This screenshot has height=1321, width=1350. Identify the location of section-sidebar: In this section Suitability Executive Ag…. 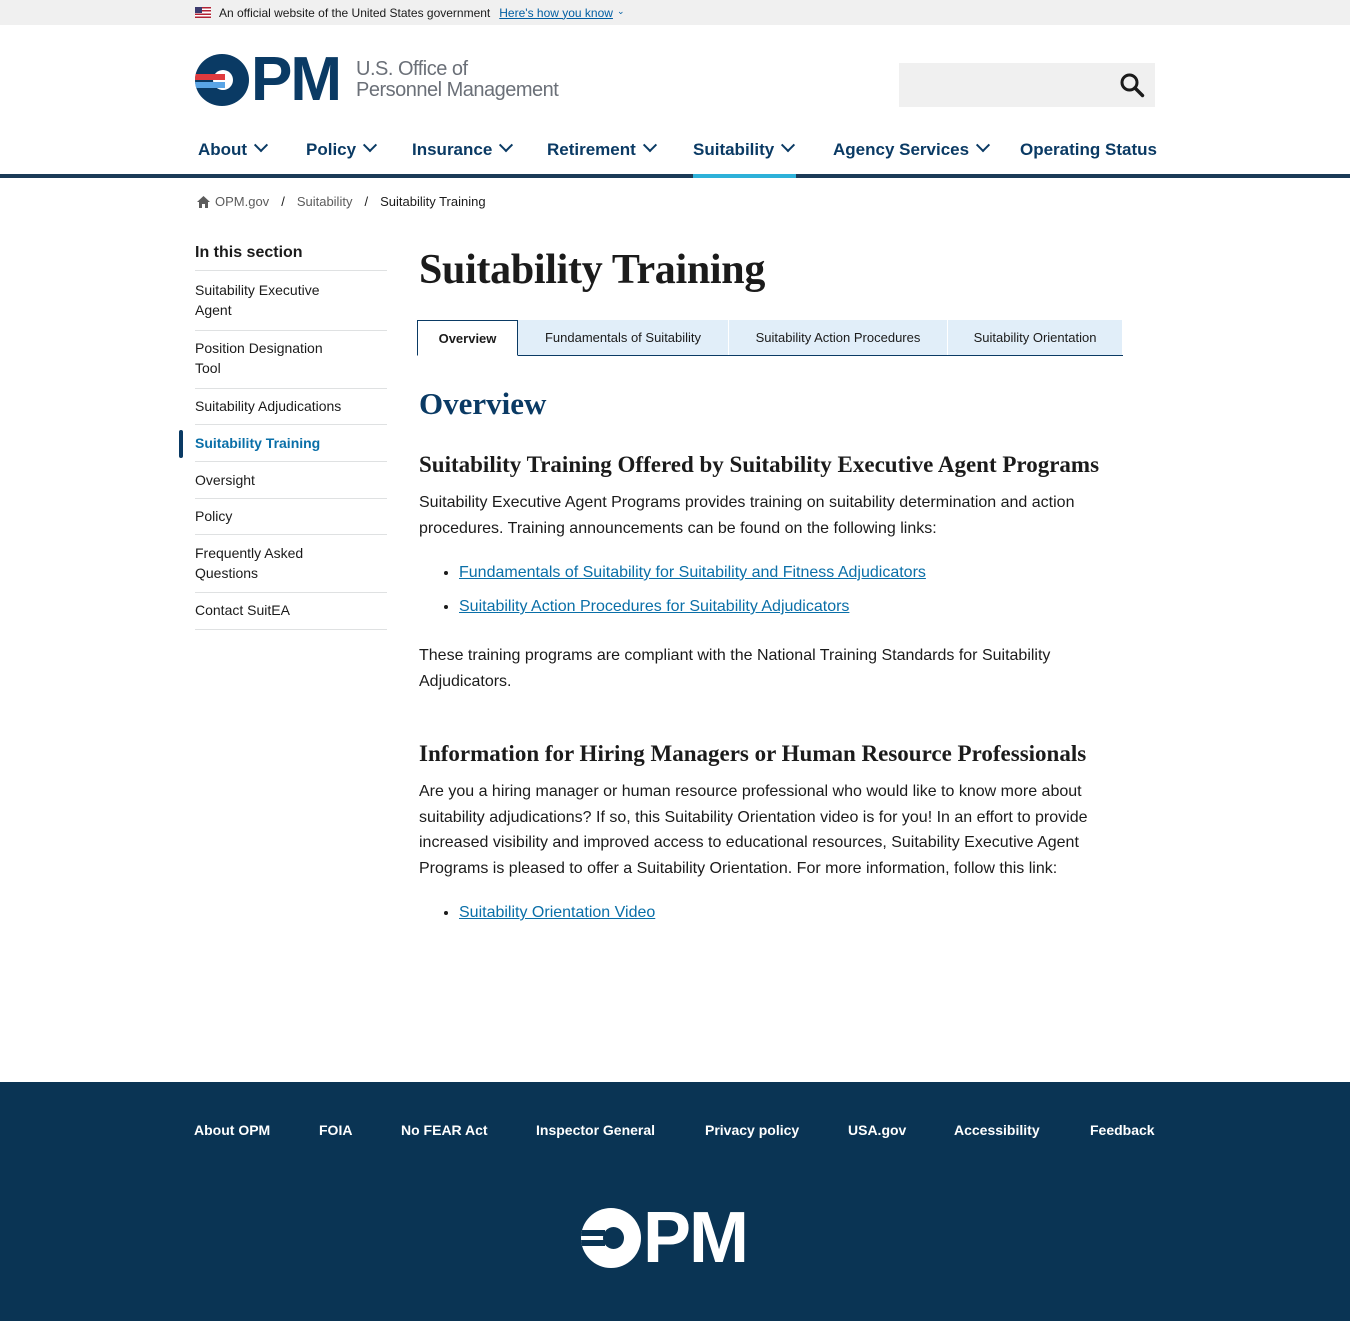
(283, 437).